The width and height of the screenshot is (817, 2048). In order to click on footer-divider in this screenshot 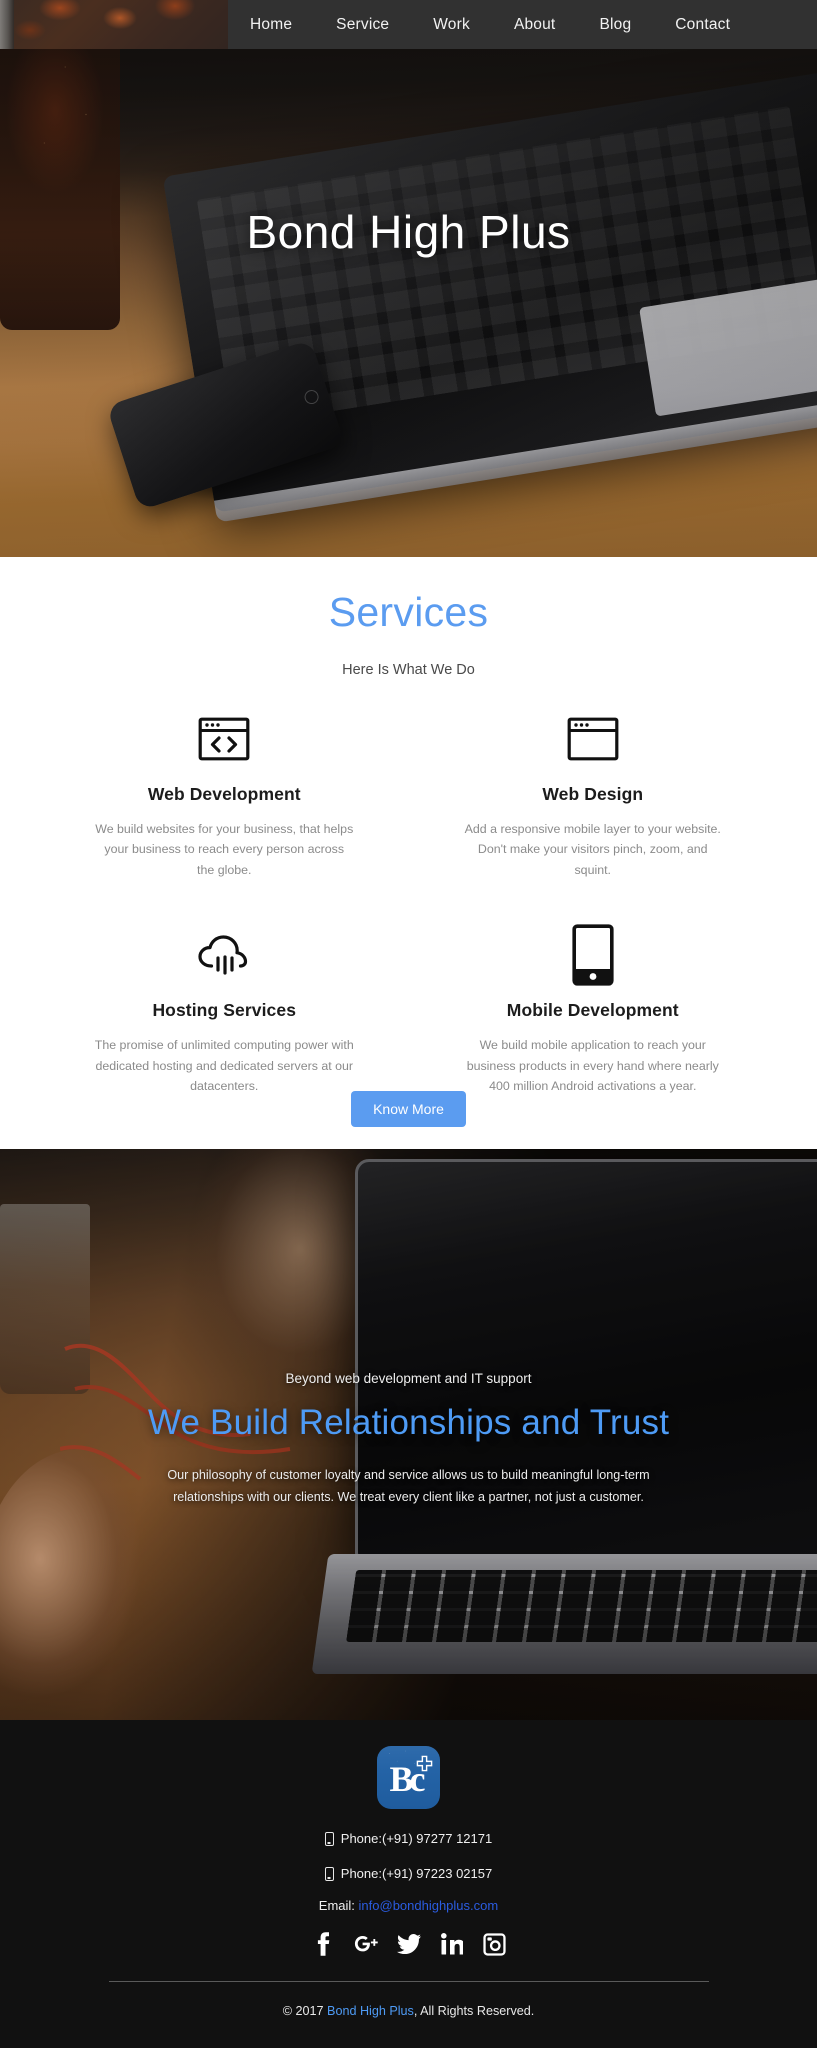, I will do `click(408, 1981)`.